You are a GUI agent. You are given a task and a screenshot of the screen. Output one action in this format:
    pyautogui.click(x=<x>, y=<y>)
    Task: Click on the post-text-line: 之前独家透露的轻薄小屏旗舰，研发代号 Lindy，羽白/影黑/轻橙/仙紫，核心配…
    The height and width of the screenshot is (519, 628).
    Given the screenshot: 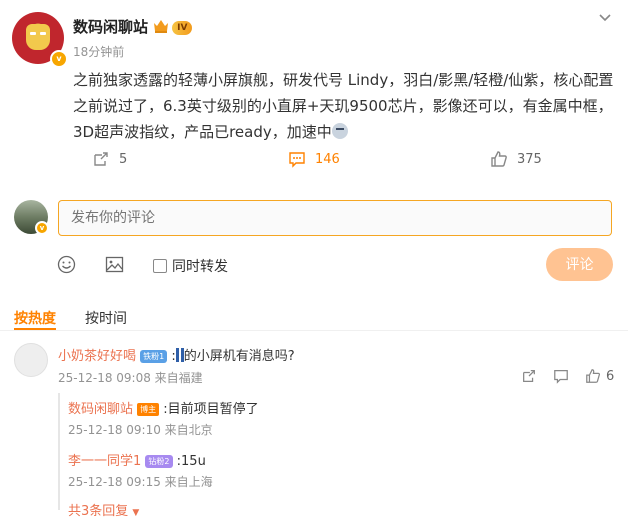 What is the action you would take?
    pyautogui.click(x=343, y=80)
    